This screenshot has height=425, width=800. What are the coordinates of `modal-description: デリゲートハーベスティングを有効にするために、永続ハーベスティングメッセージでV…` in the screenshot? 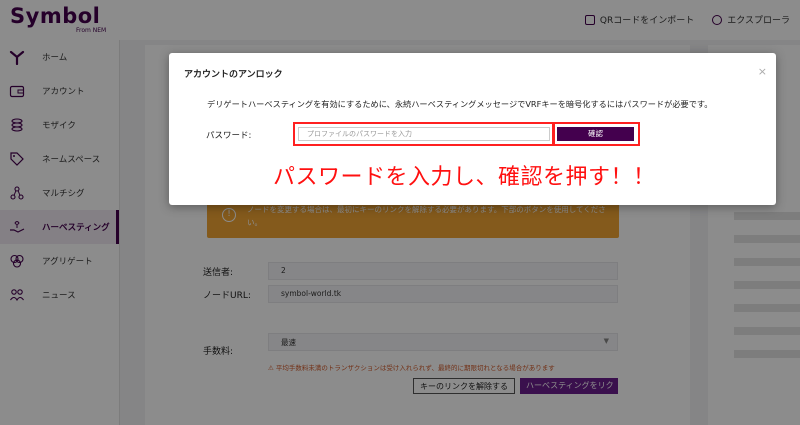 It's located at (460, 104).